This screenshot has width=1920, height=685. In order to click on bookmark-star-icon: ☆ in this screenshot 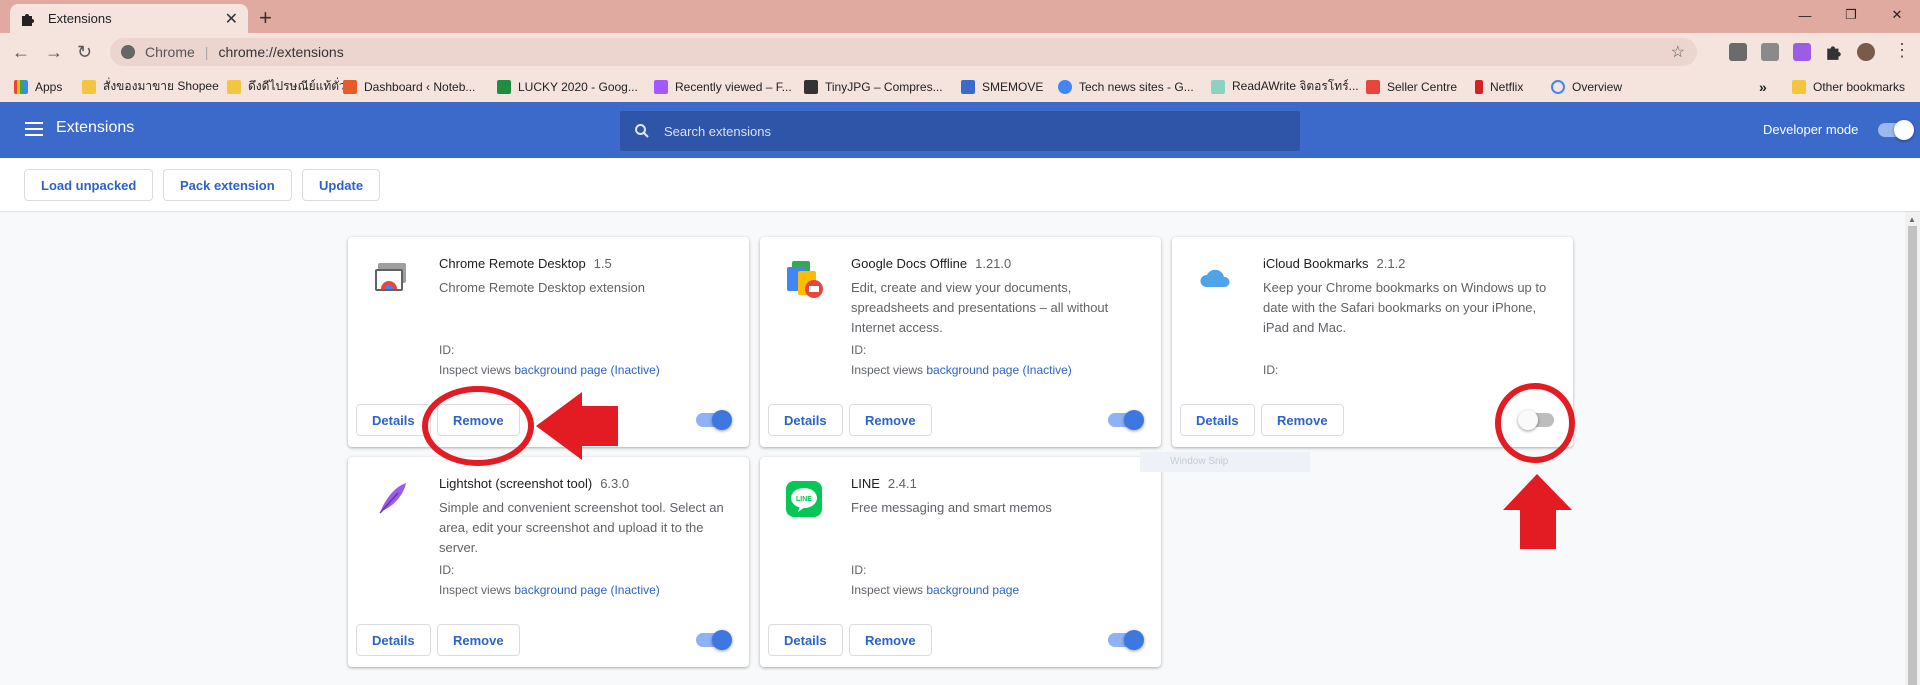, I will do `click(1678, 52)`.